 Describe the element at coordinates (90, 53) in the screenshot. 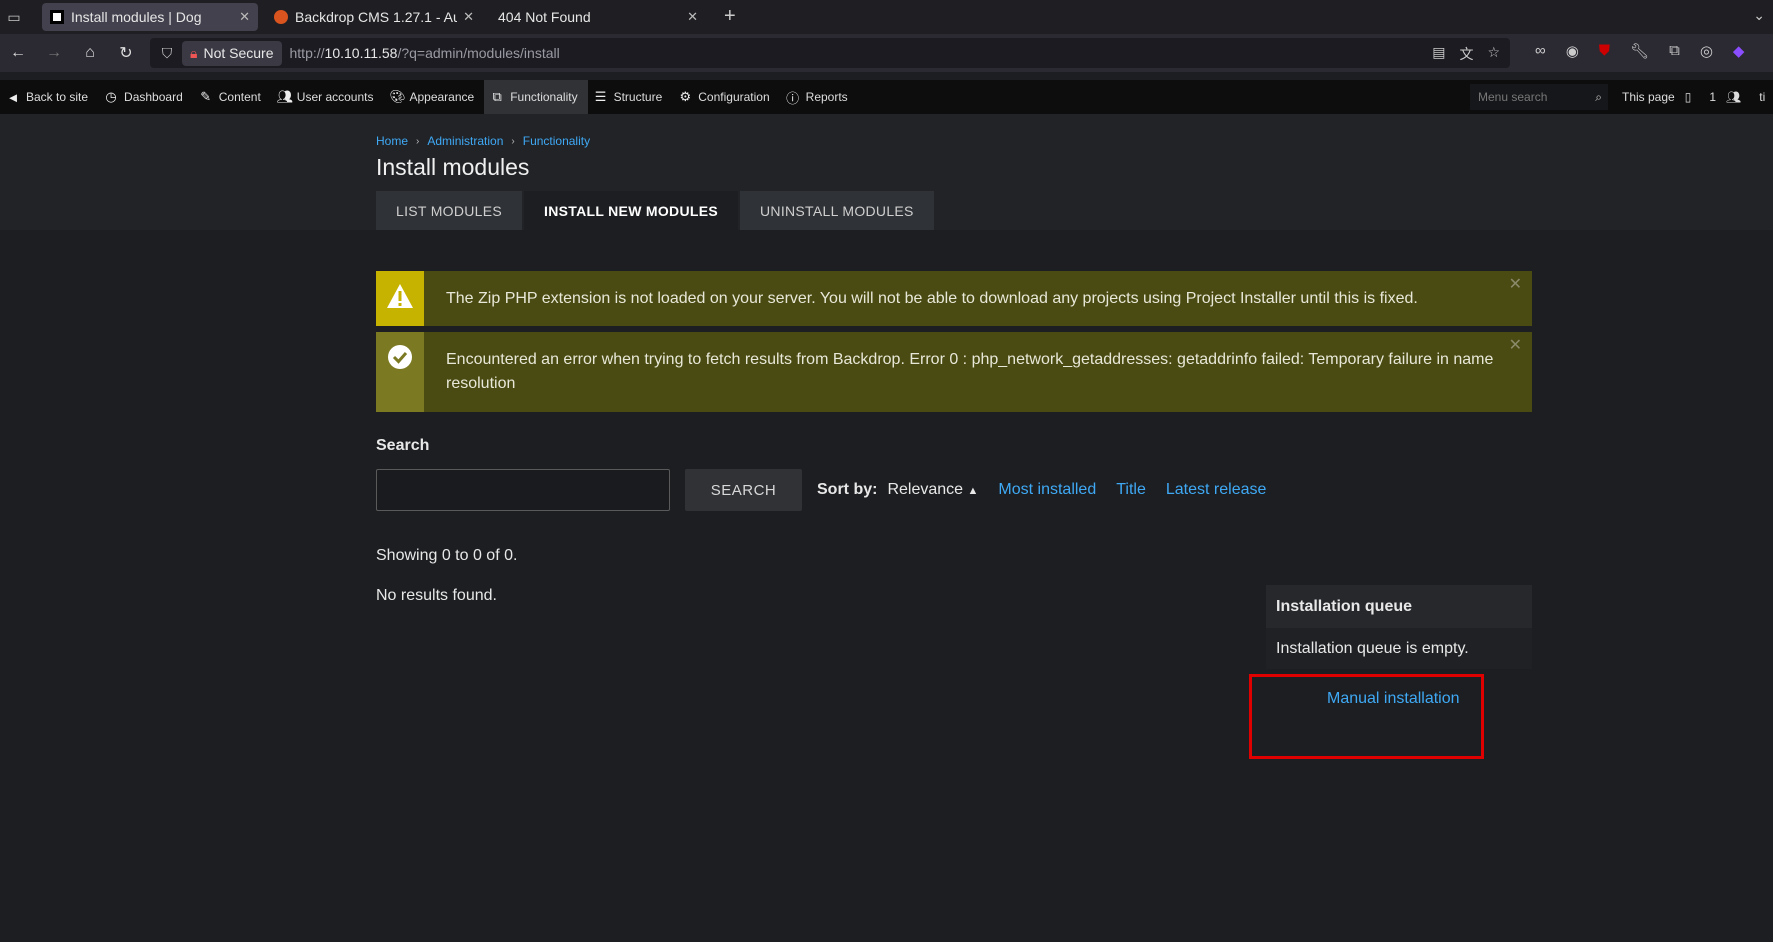

I see `home-icon: ⌂` at that location.